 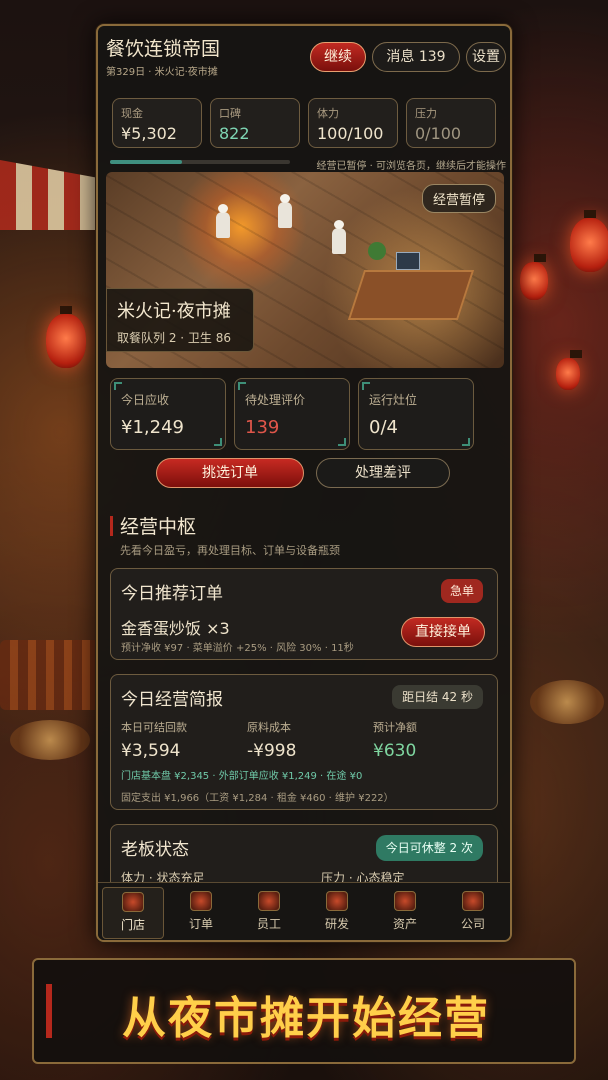 What do you see at coordinates (411, 295) in the screenshot?
I see `service-counter` at bounding box center [411, 295].